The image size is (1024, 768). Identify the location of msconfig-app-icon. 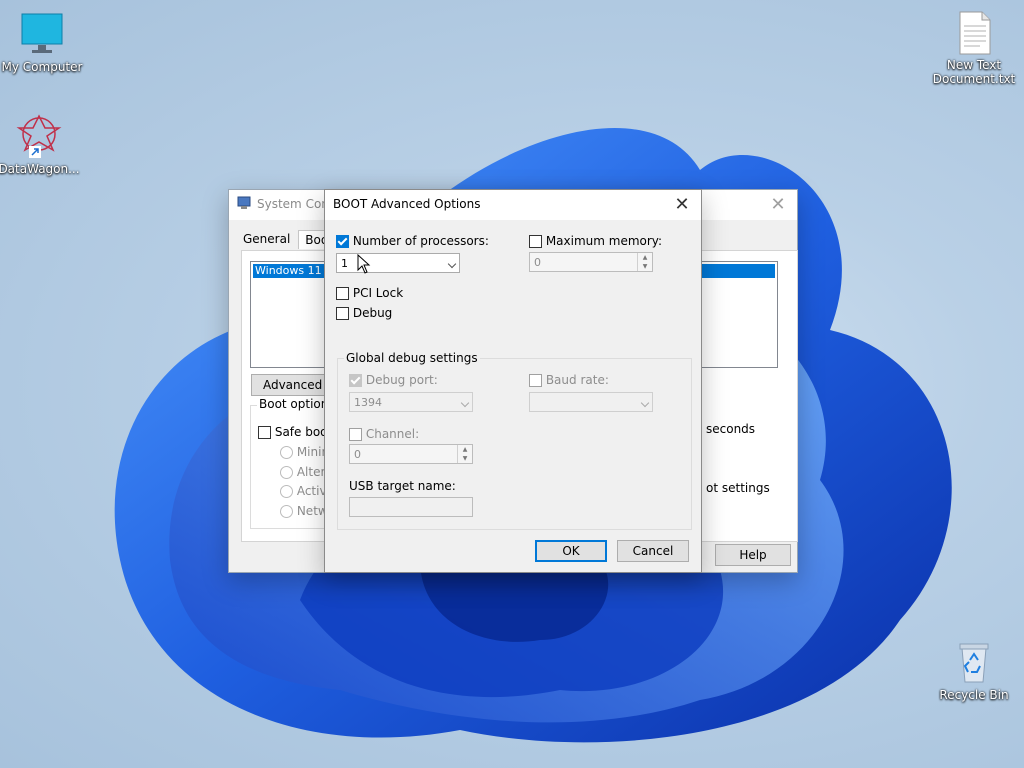
(244, 203).